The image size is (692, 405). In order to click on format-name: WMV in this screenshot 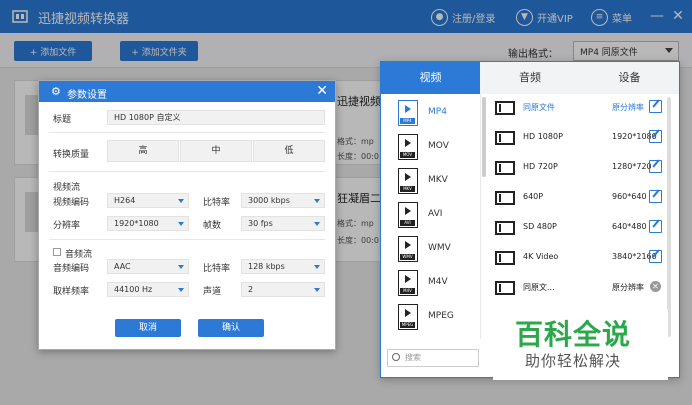, I will do `click(439, 248)`.